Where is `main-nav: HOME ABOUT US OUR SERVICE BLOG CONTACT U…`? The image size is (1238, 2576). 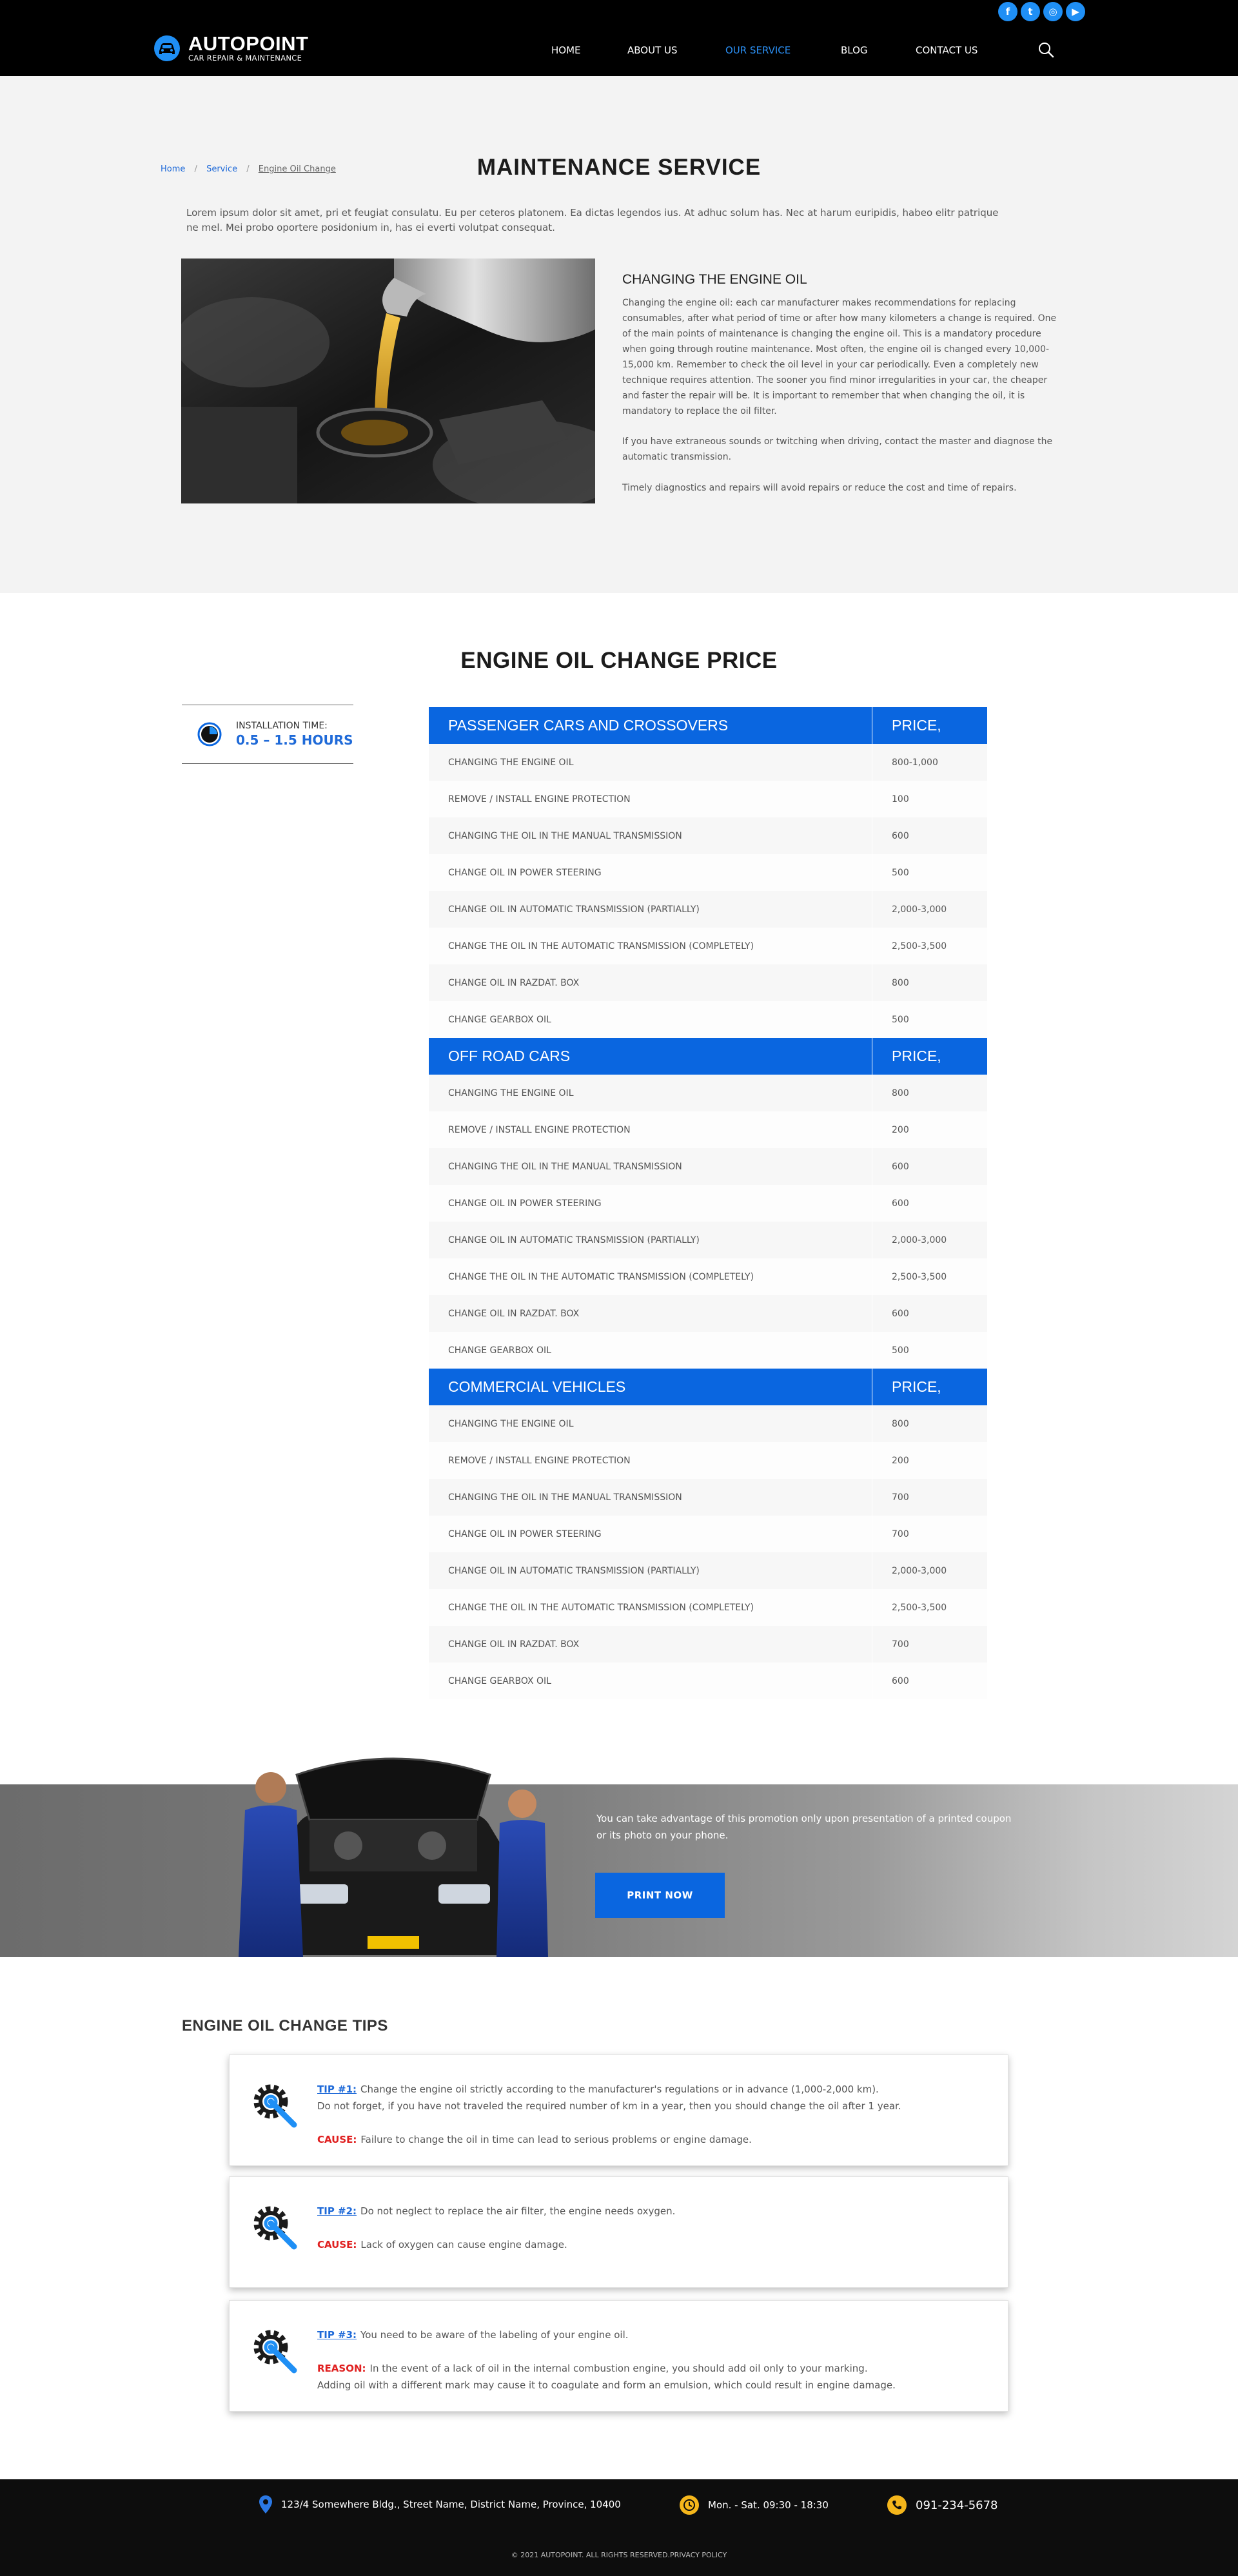
main-nav: HOME ABOUT US OUR SERVICE BLOG CONTACT U… is located at coordinates (794, 50).